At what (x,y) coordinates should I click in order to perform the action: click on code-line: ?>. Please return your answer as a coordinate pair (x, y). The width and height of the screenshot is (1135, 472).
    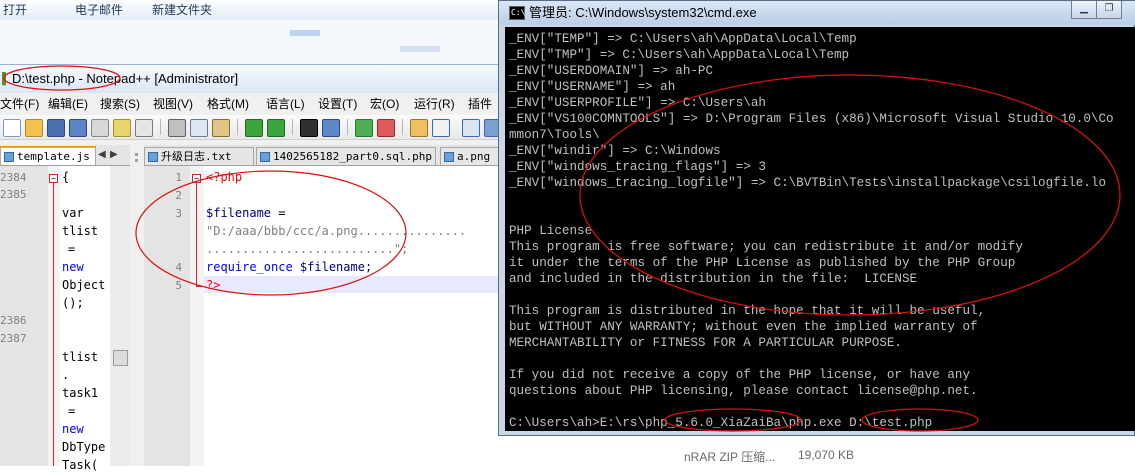
    Looking at the image, I should click on (213, 285).